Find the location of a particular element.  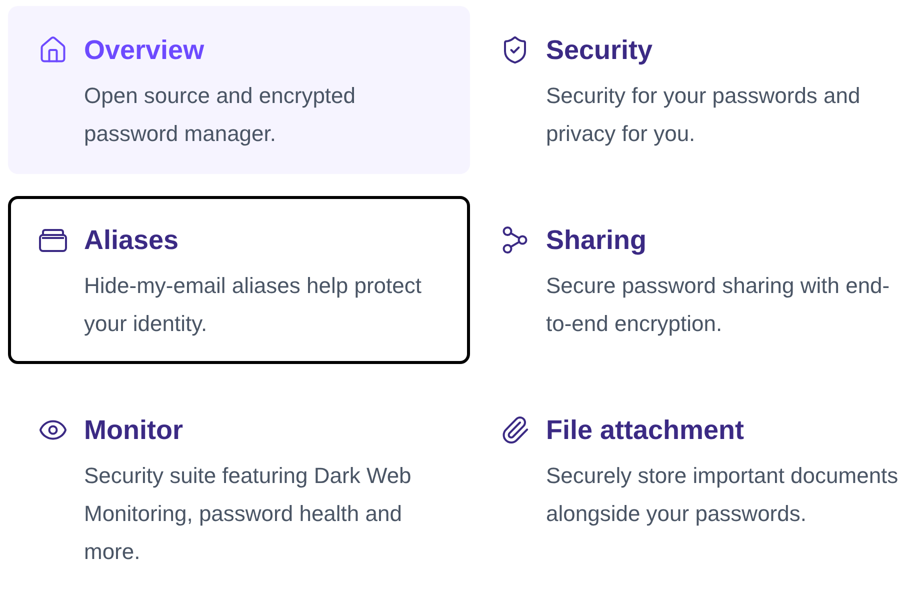

feature-description: Hide-my-email aliases help protect your identity. is located at coordinates (253, 305).